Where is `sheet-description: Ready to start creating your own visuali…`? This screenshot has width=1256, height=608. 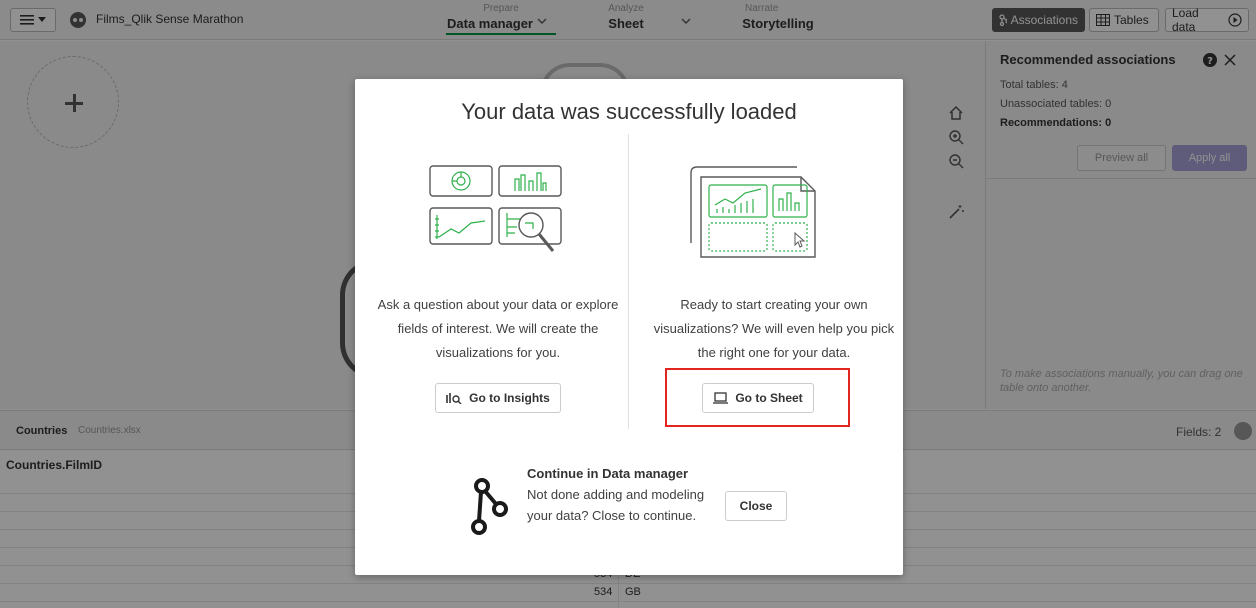
sheet-description: Ready to start creating your own visuali… is located at coordinates (774, 328).